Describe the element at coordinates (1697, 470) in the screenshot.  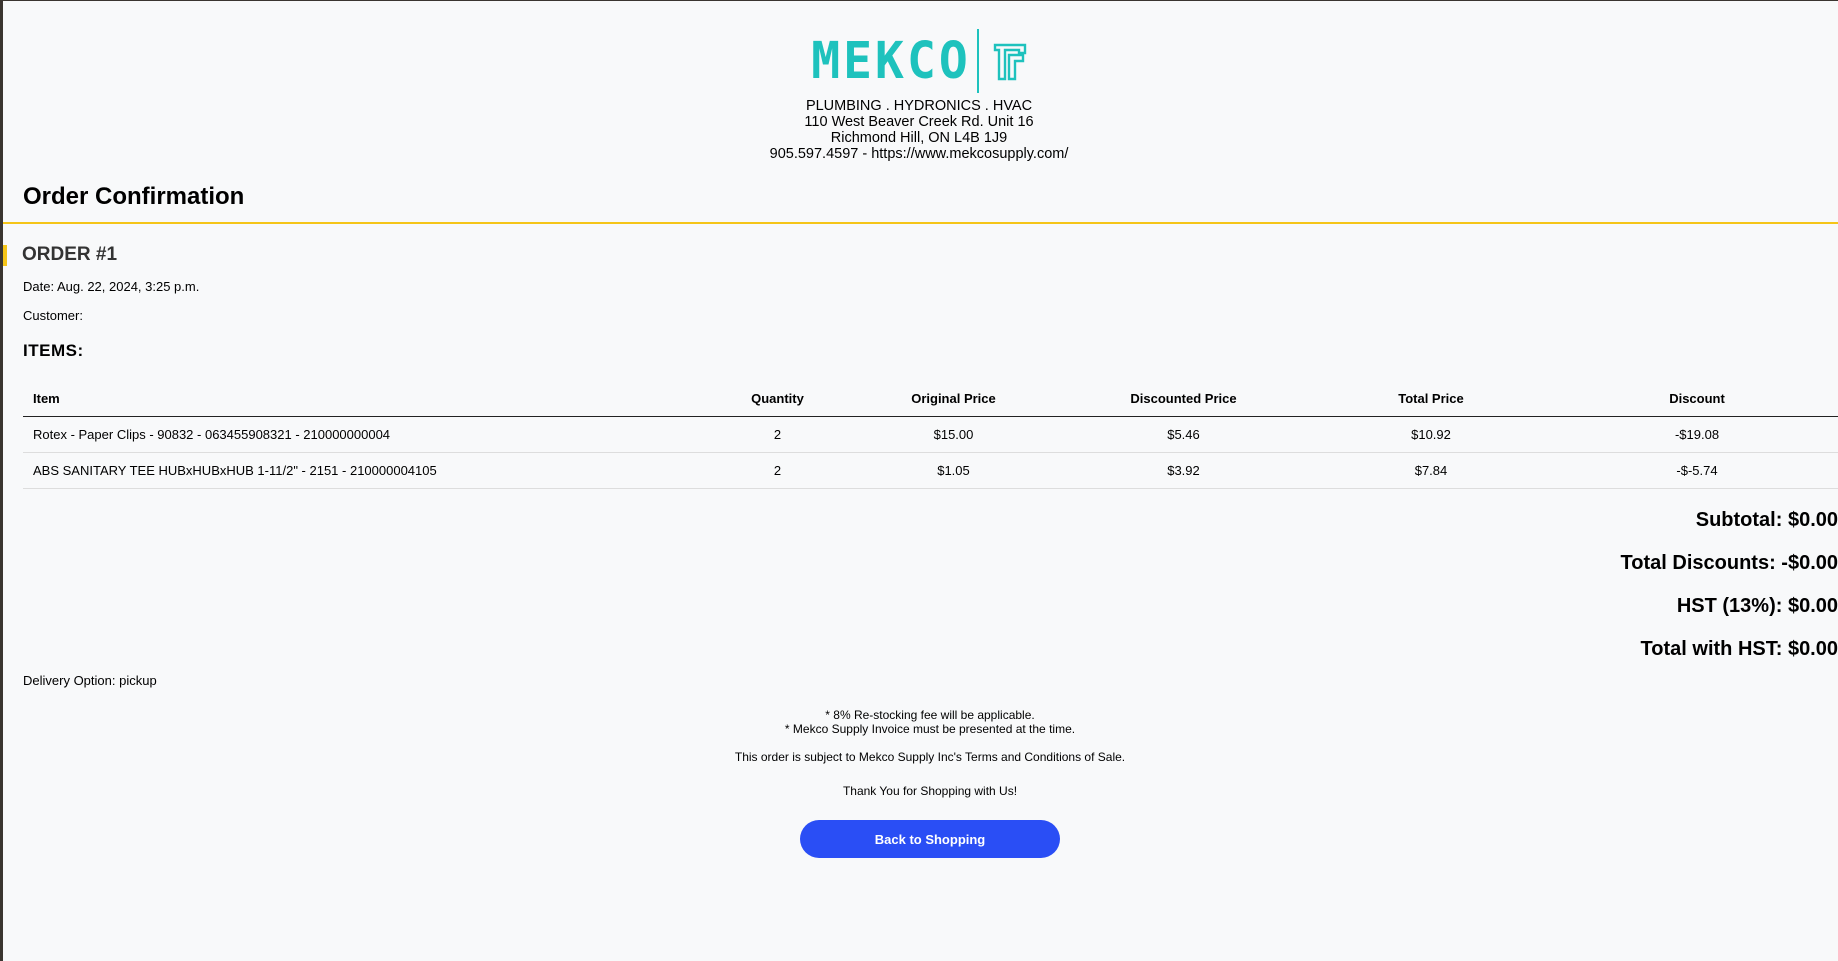
I see `cell-discount: -$-5.74` at that location.